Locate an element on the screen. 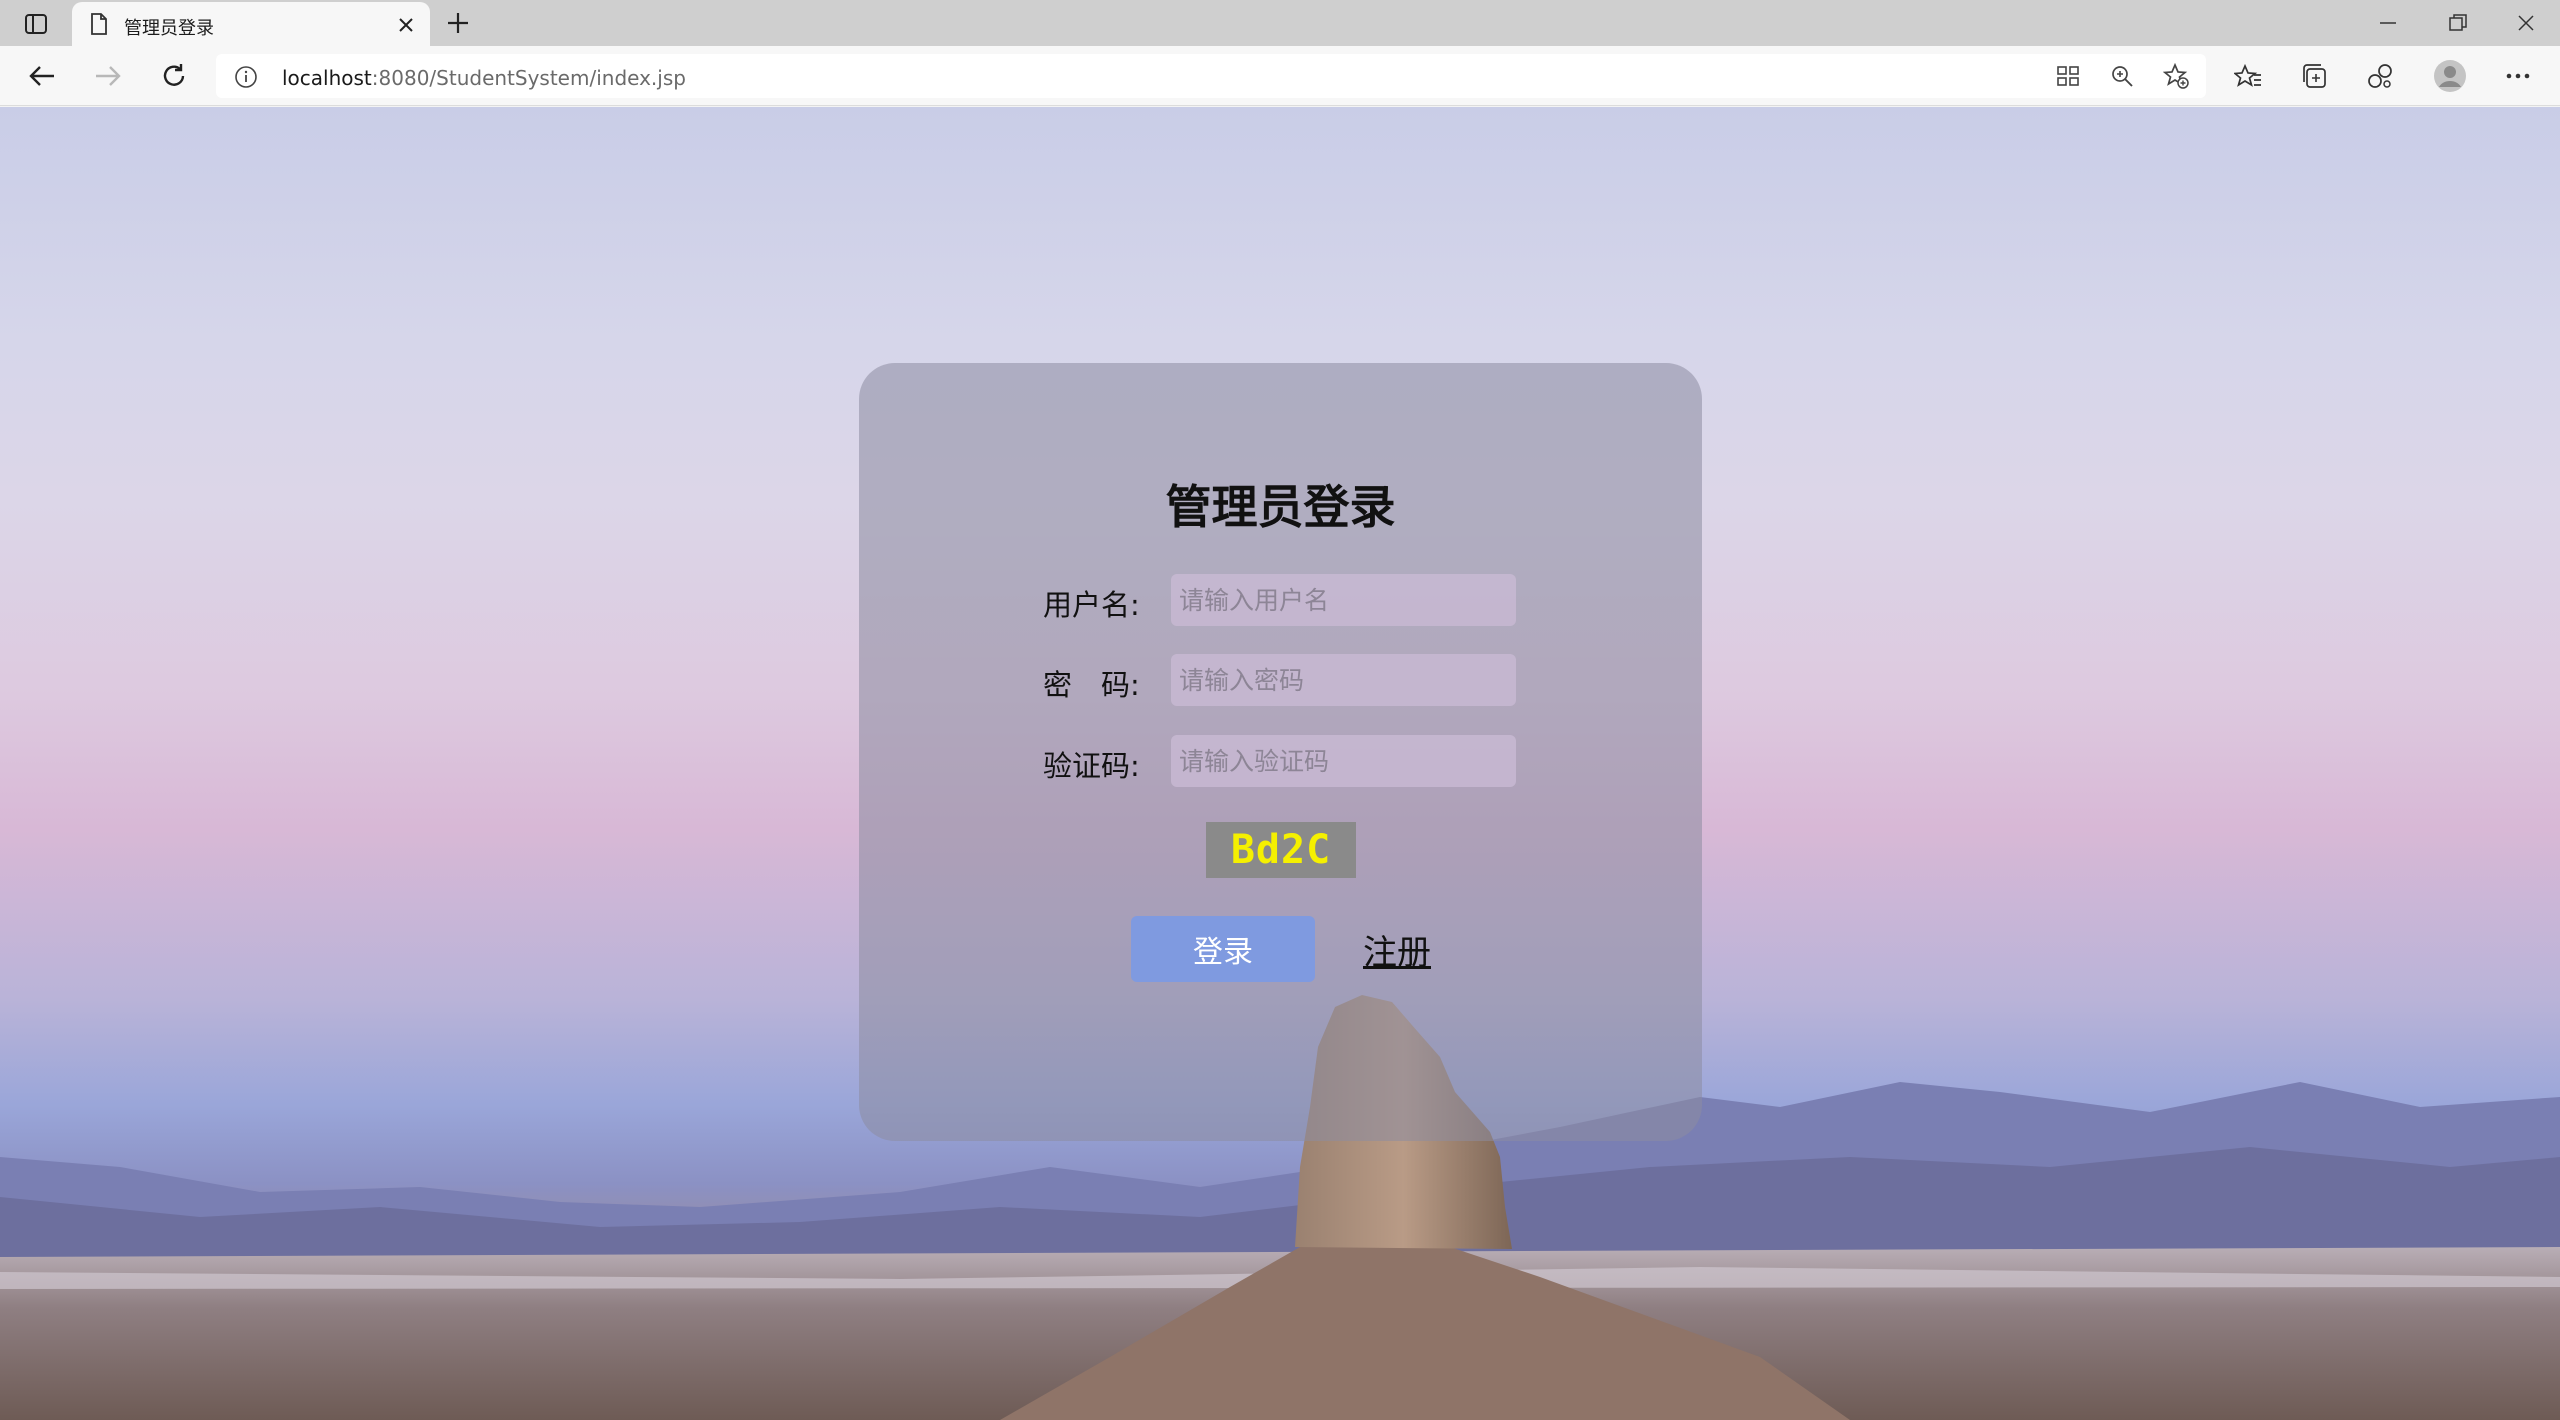  more-icon is located at coordinates (2518, 76).